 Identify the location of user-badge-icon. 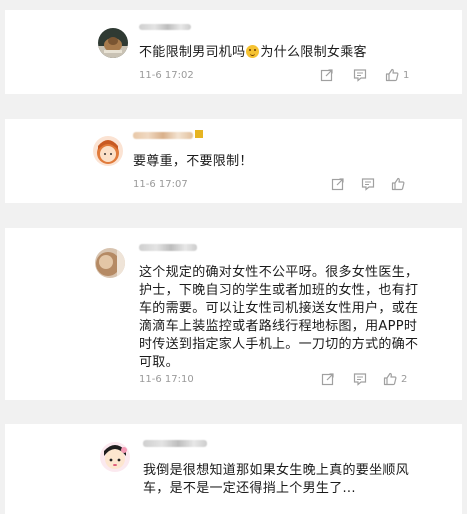
(199, 134).